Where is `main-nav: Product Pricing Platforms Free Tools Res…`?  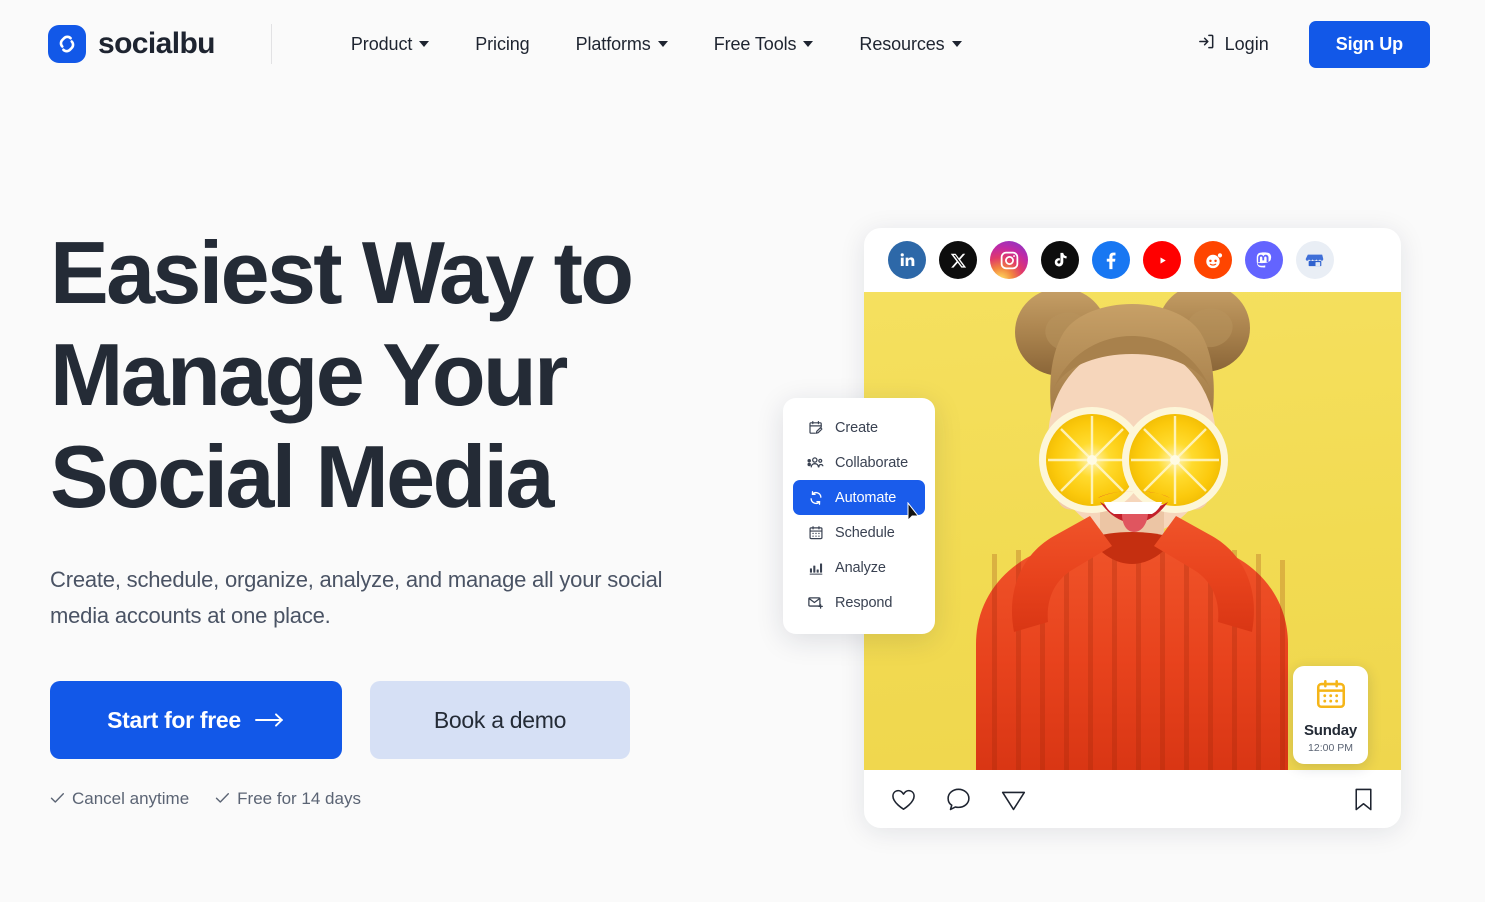
main-nav: Product Pricing Platforms Free Tools Res… is located at coordinates (656, 44).